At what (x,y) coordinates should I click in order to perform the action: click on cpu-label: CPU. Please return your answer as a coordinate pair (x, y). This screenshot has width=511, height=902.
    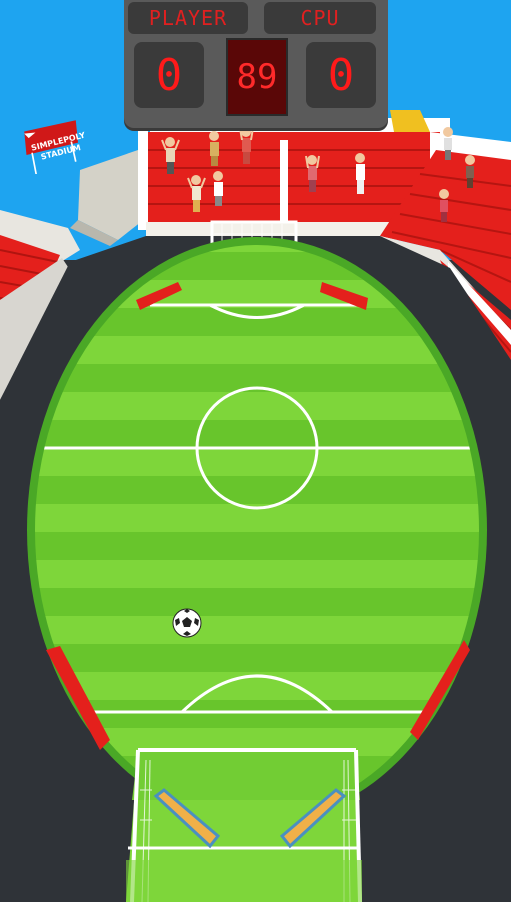
    Looking at the image, I should click on (320, 18).